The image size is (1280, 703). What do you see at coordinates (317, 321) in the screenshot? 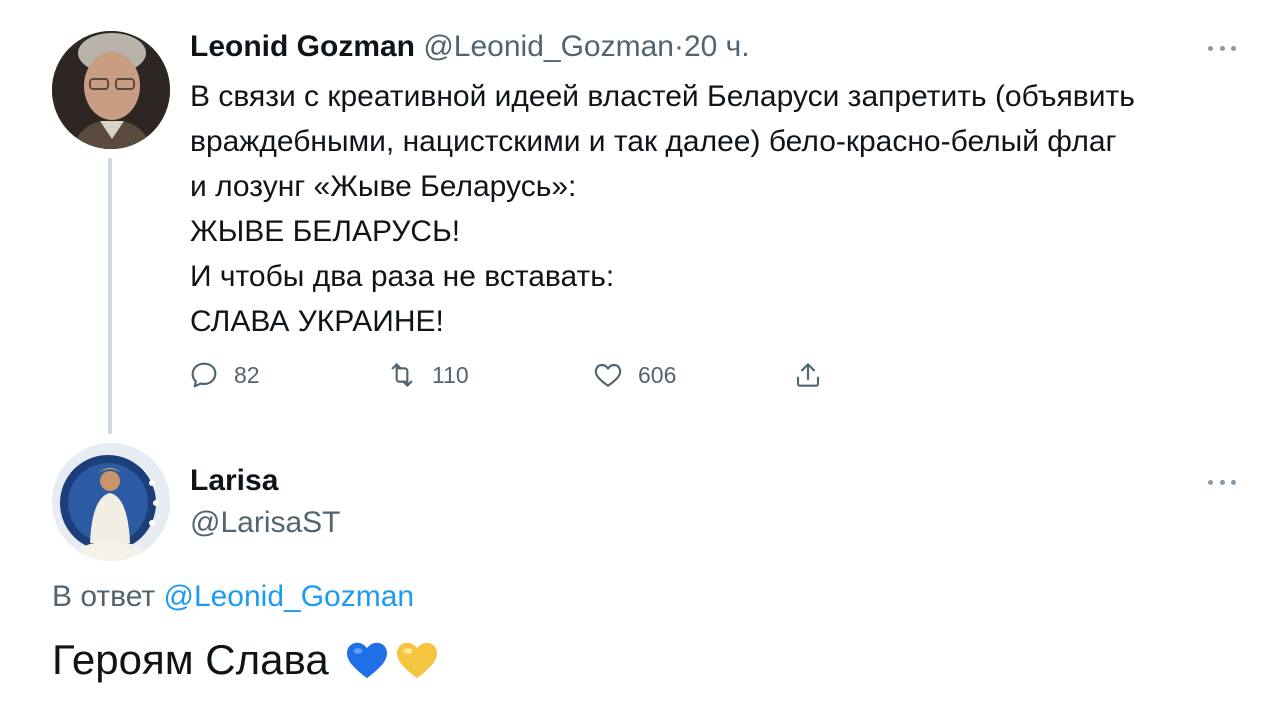
I see `tweet-line: СЛАВА УКРАИНЕ!` at bounding box center [317, 321].